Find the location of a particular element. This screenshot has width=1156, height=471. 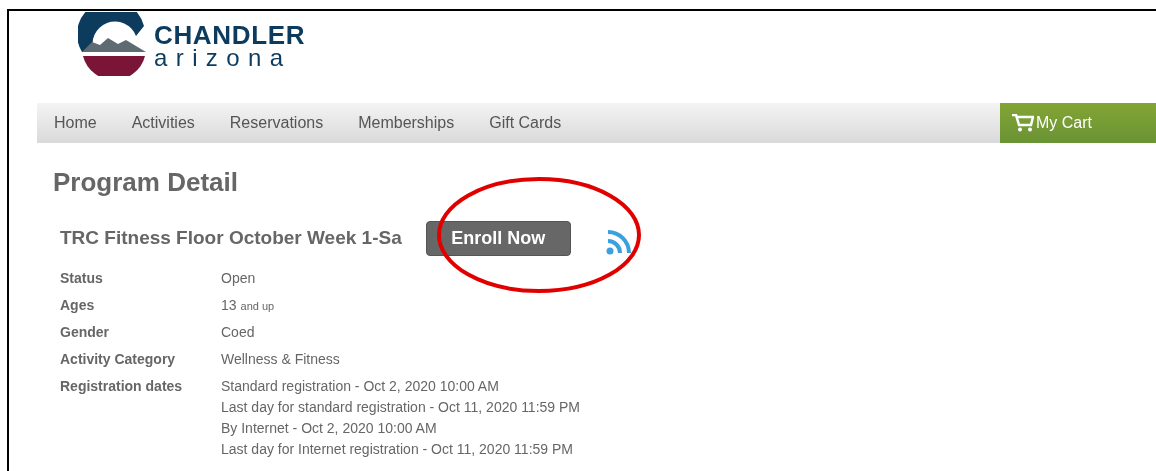

logo-subtitle: arizona is located at coordinates (223, 58).